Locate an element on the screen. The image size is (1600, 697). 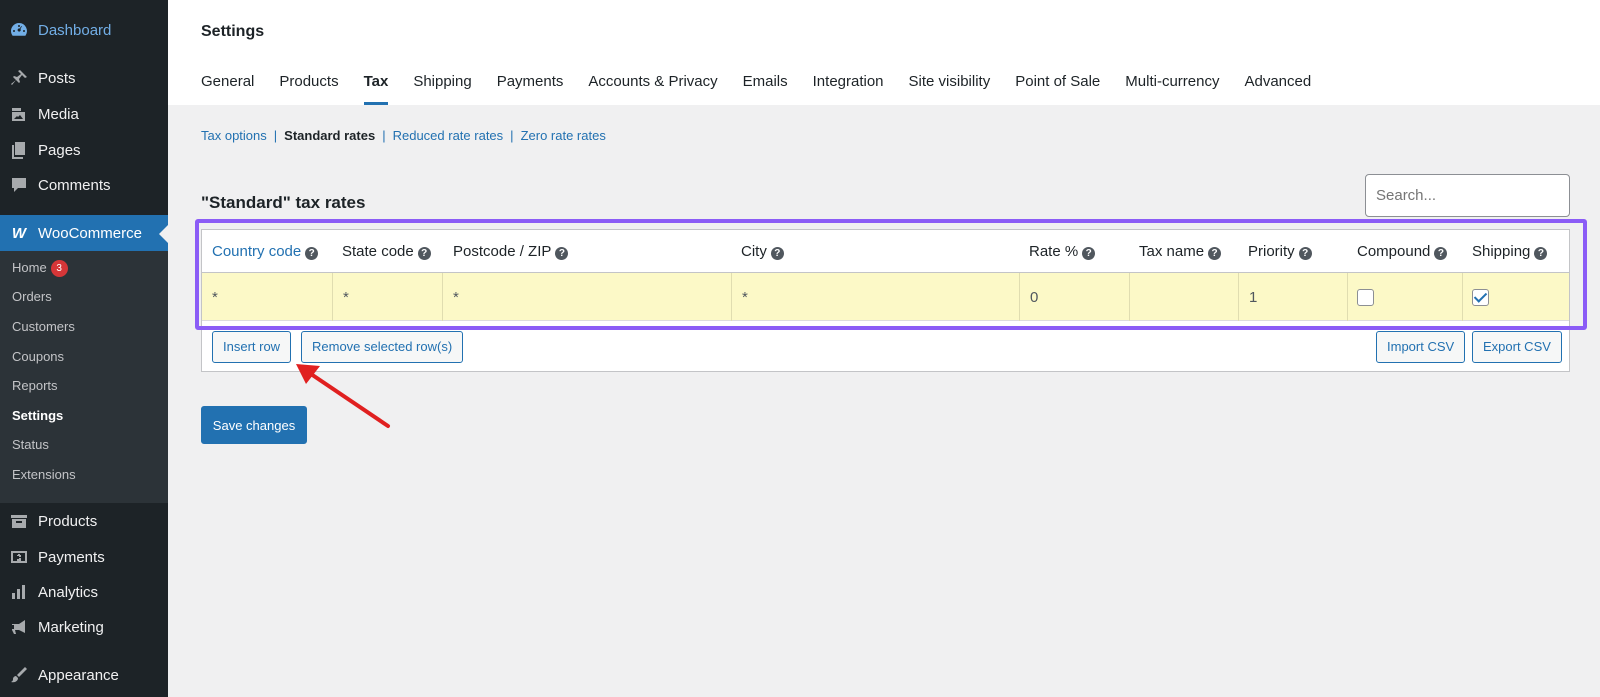
sidebar-item-label: Payments is located at coordinates (71, 557).